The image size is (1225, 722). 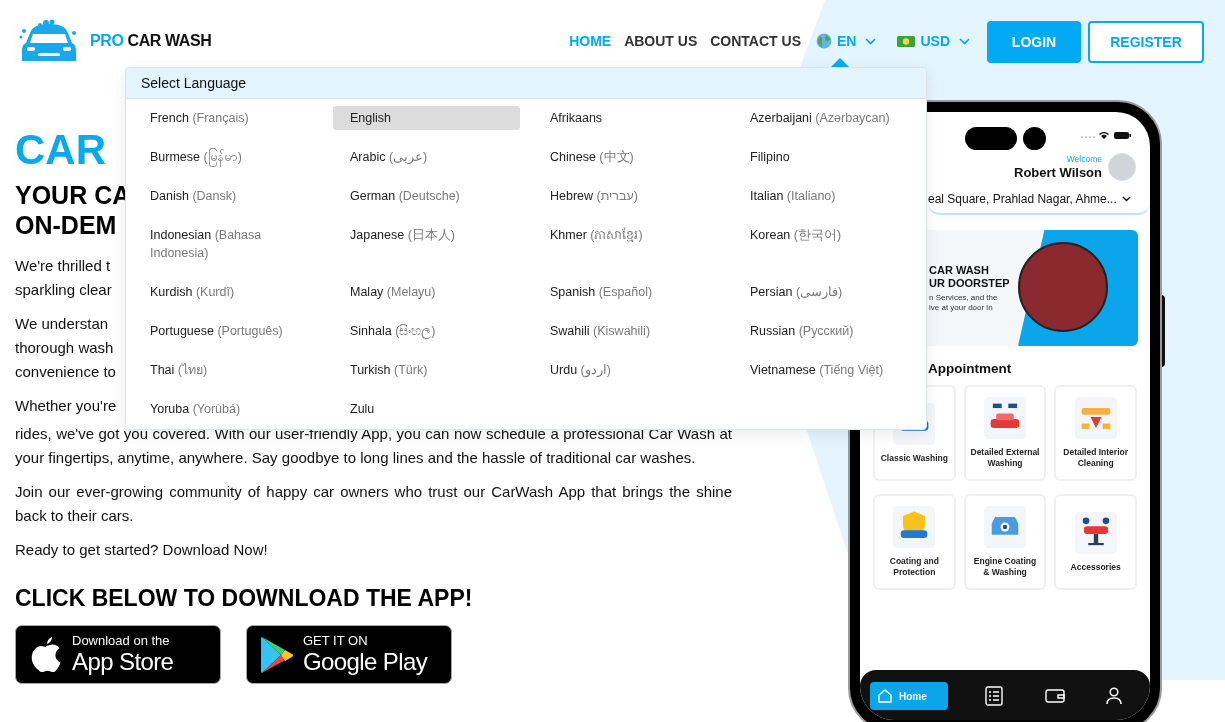 I want to click on avatar, so click(x=1122, y=167).